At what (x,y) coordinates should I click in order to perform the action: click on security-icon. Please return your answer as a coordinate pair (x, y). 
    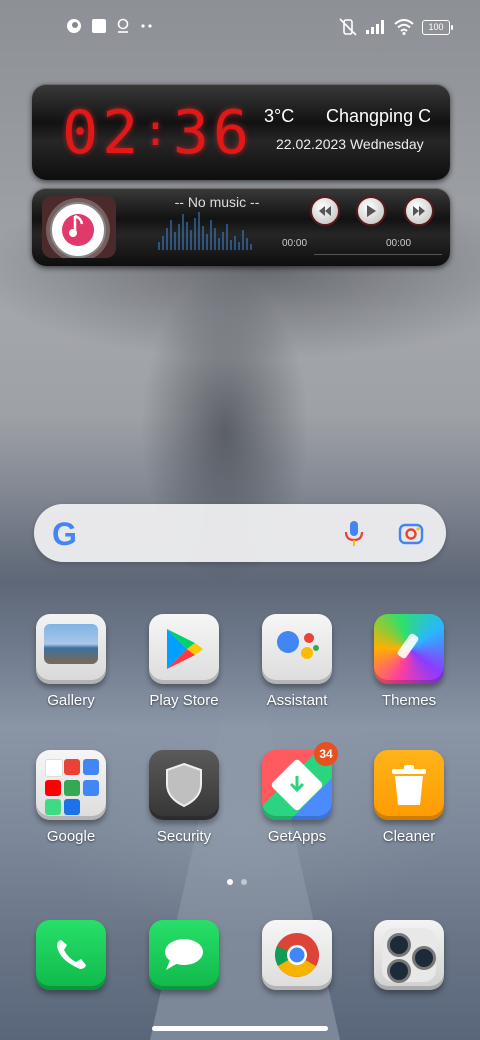
    Looking at the image, I should click on (184, 785).